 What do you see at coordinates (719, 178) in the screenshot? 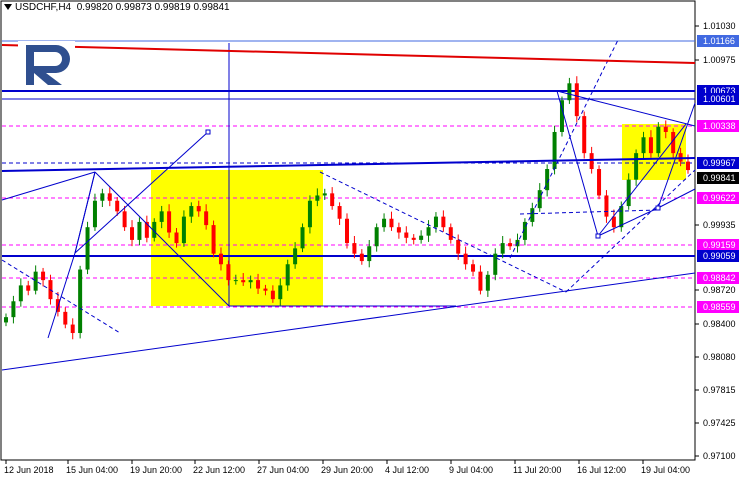
I see `price-tag-label: 0.99841` at bounding box center [719, 178].